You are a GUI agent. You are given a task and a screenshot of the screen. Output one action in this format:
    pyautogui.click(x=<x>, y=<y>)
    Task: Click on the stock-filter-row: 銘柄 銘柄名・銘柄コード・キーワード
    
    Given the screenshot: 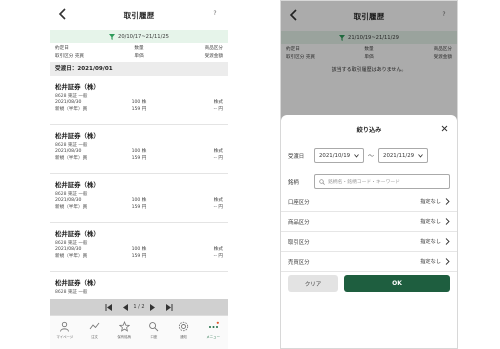 What is the action you would take?
    pyautogui.click(x=369, y=181)
    